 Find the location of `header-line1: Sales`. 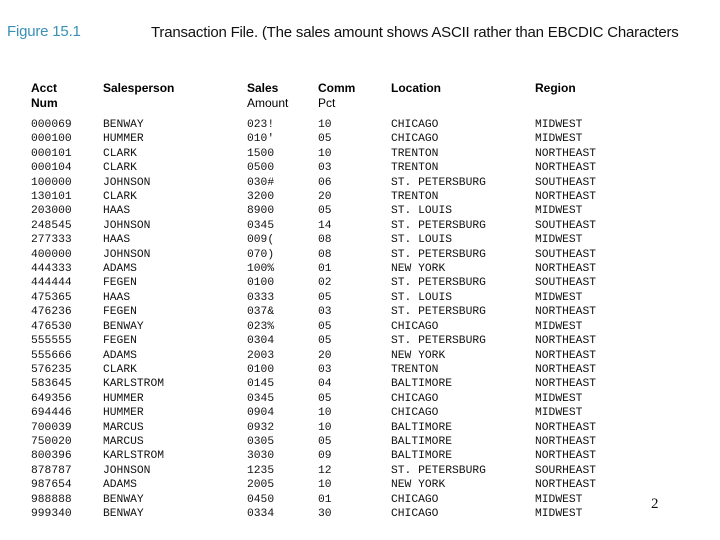

header-line1: Sales is located at coordinates (263, 88).